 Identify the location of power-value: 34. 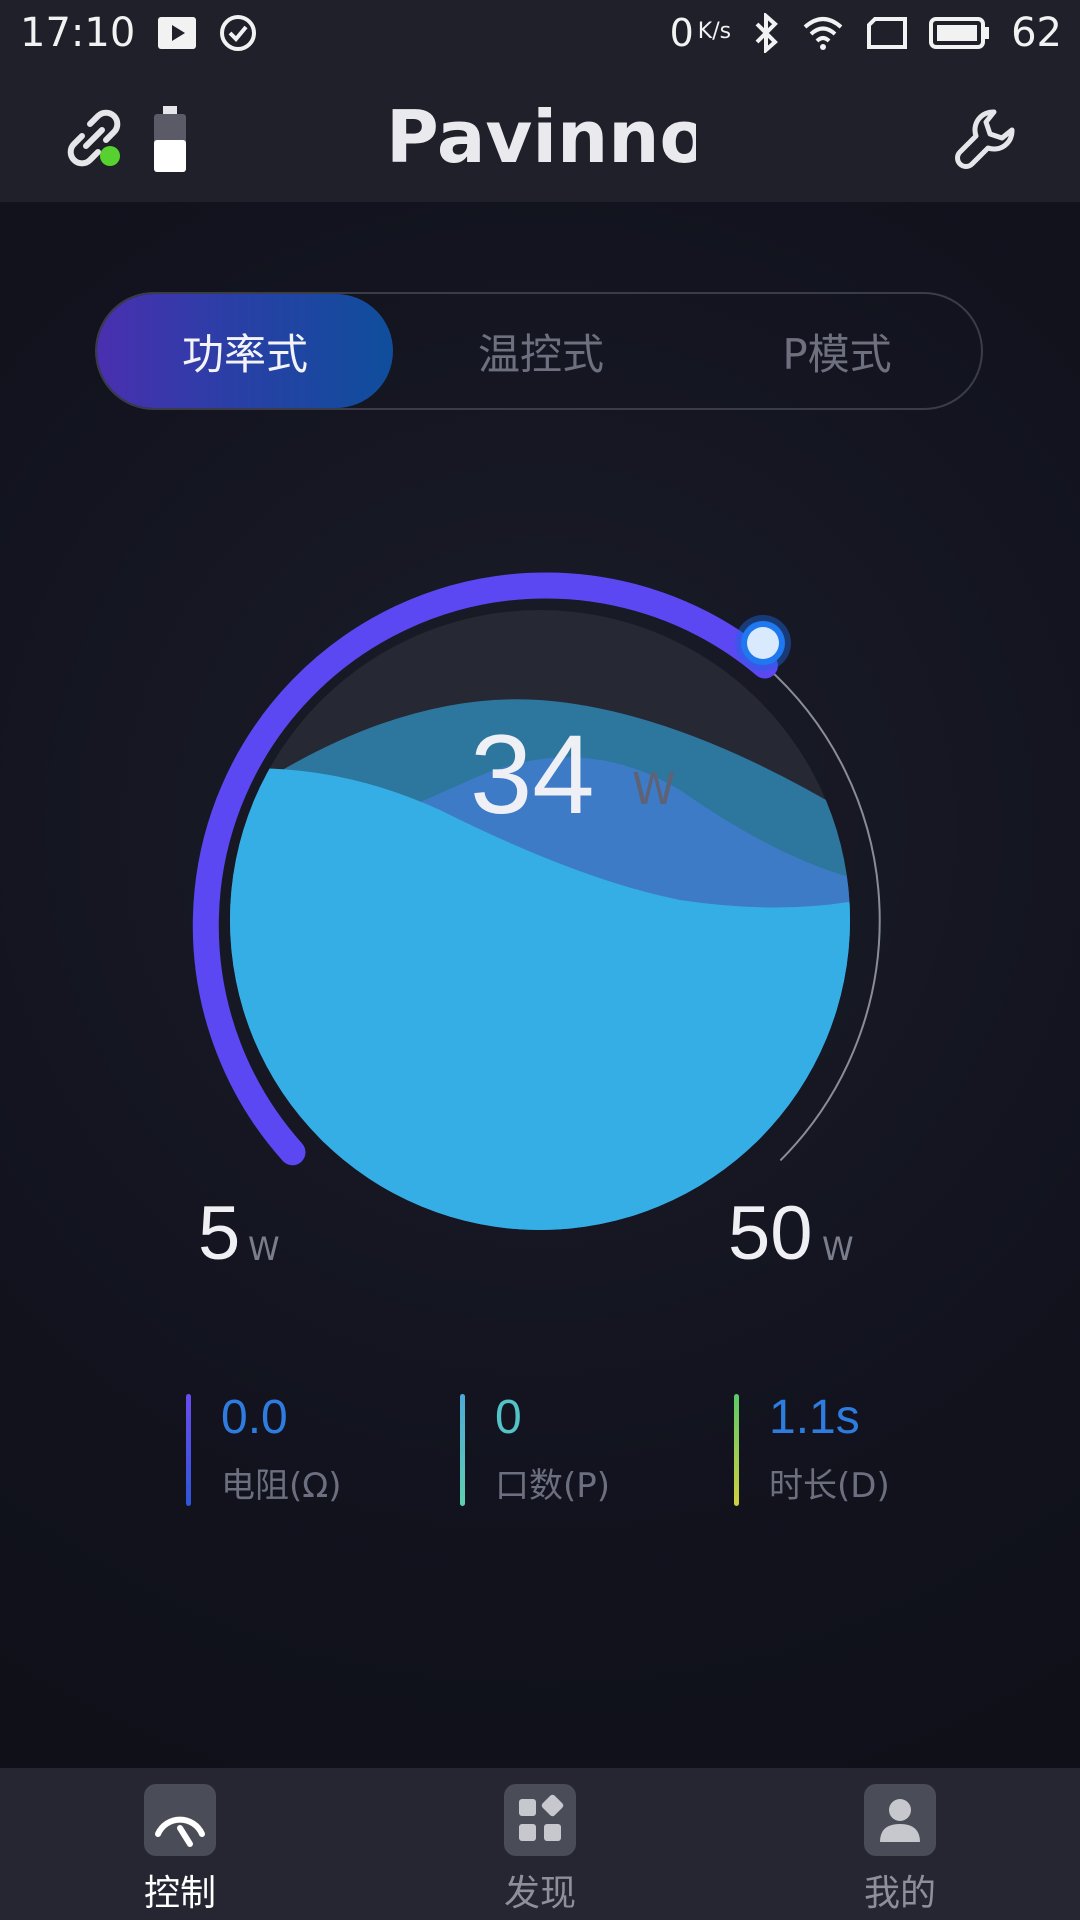
(532, 774).